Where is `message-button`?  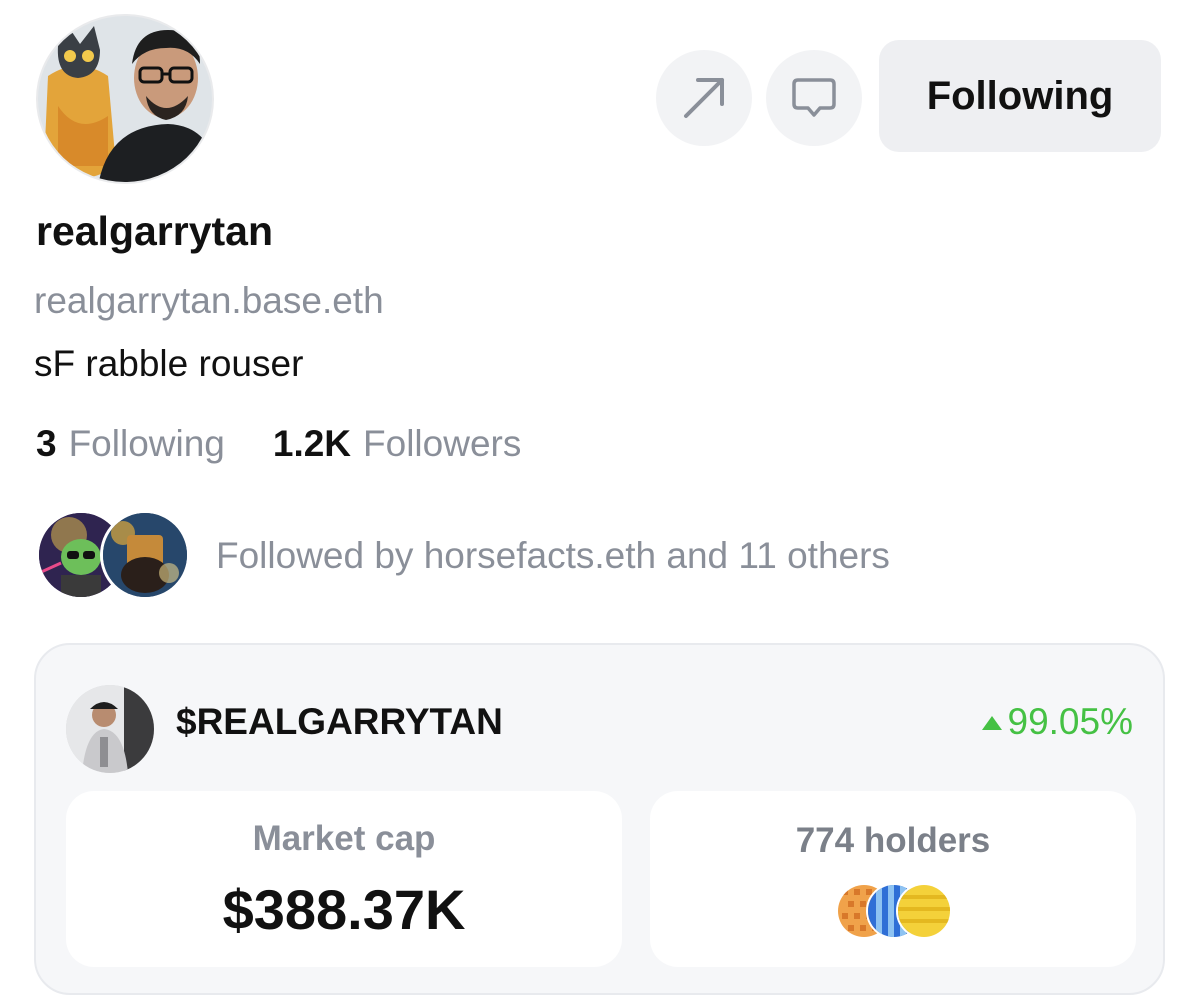 message-button is located at coordinates (814, 98).